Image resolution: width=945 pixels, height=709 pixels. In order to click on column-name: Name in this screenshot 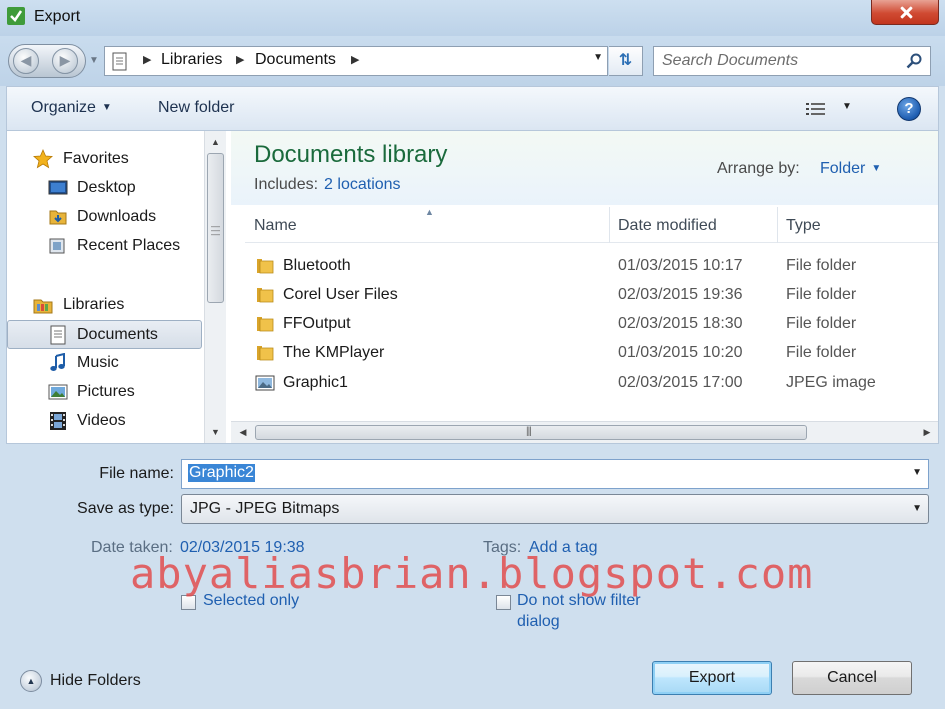, I will do `click(275, 226)`.